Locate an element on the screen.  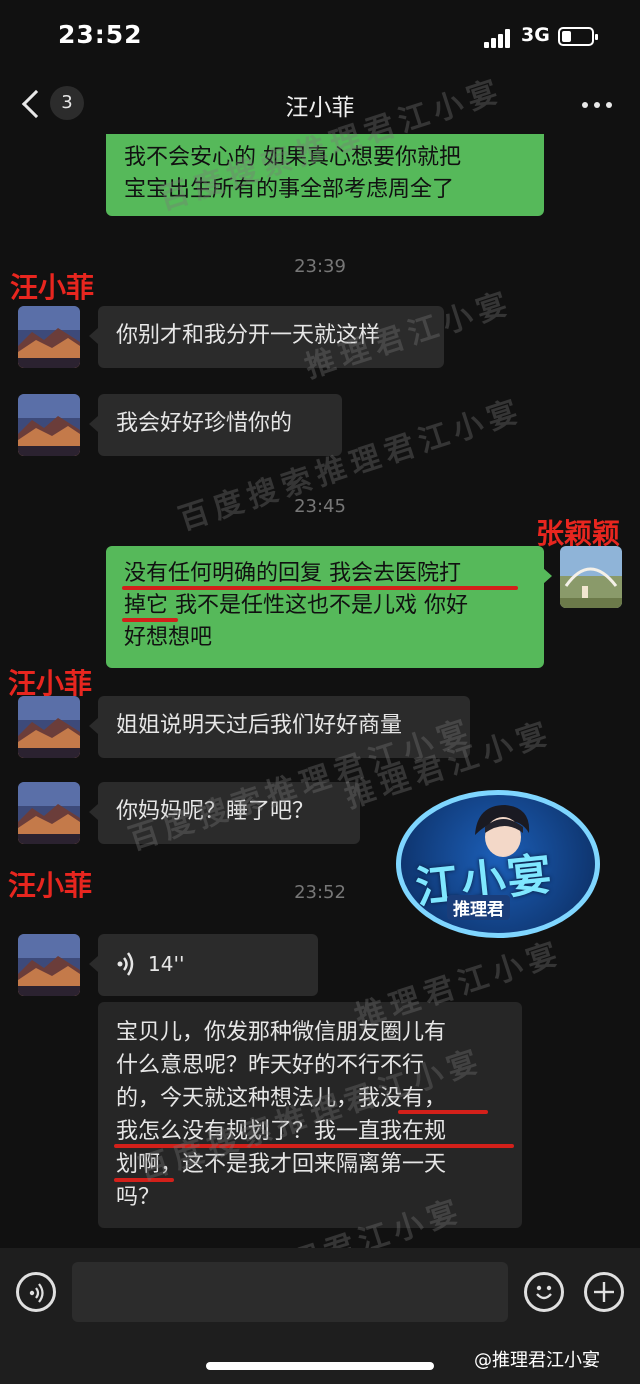
voice-wave-icon is located at coordinates (126, 969).